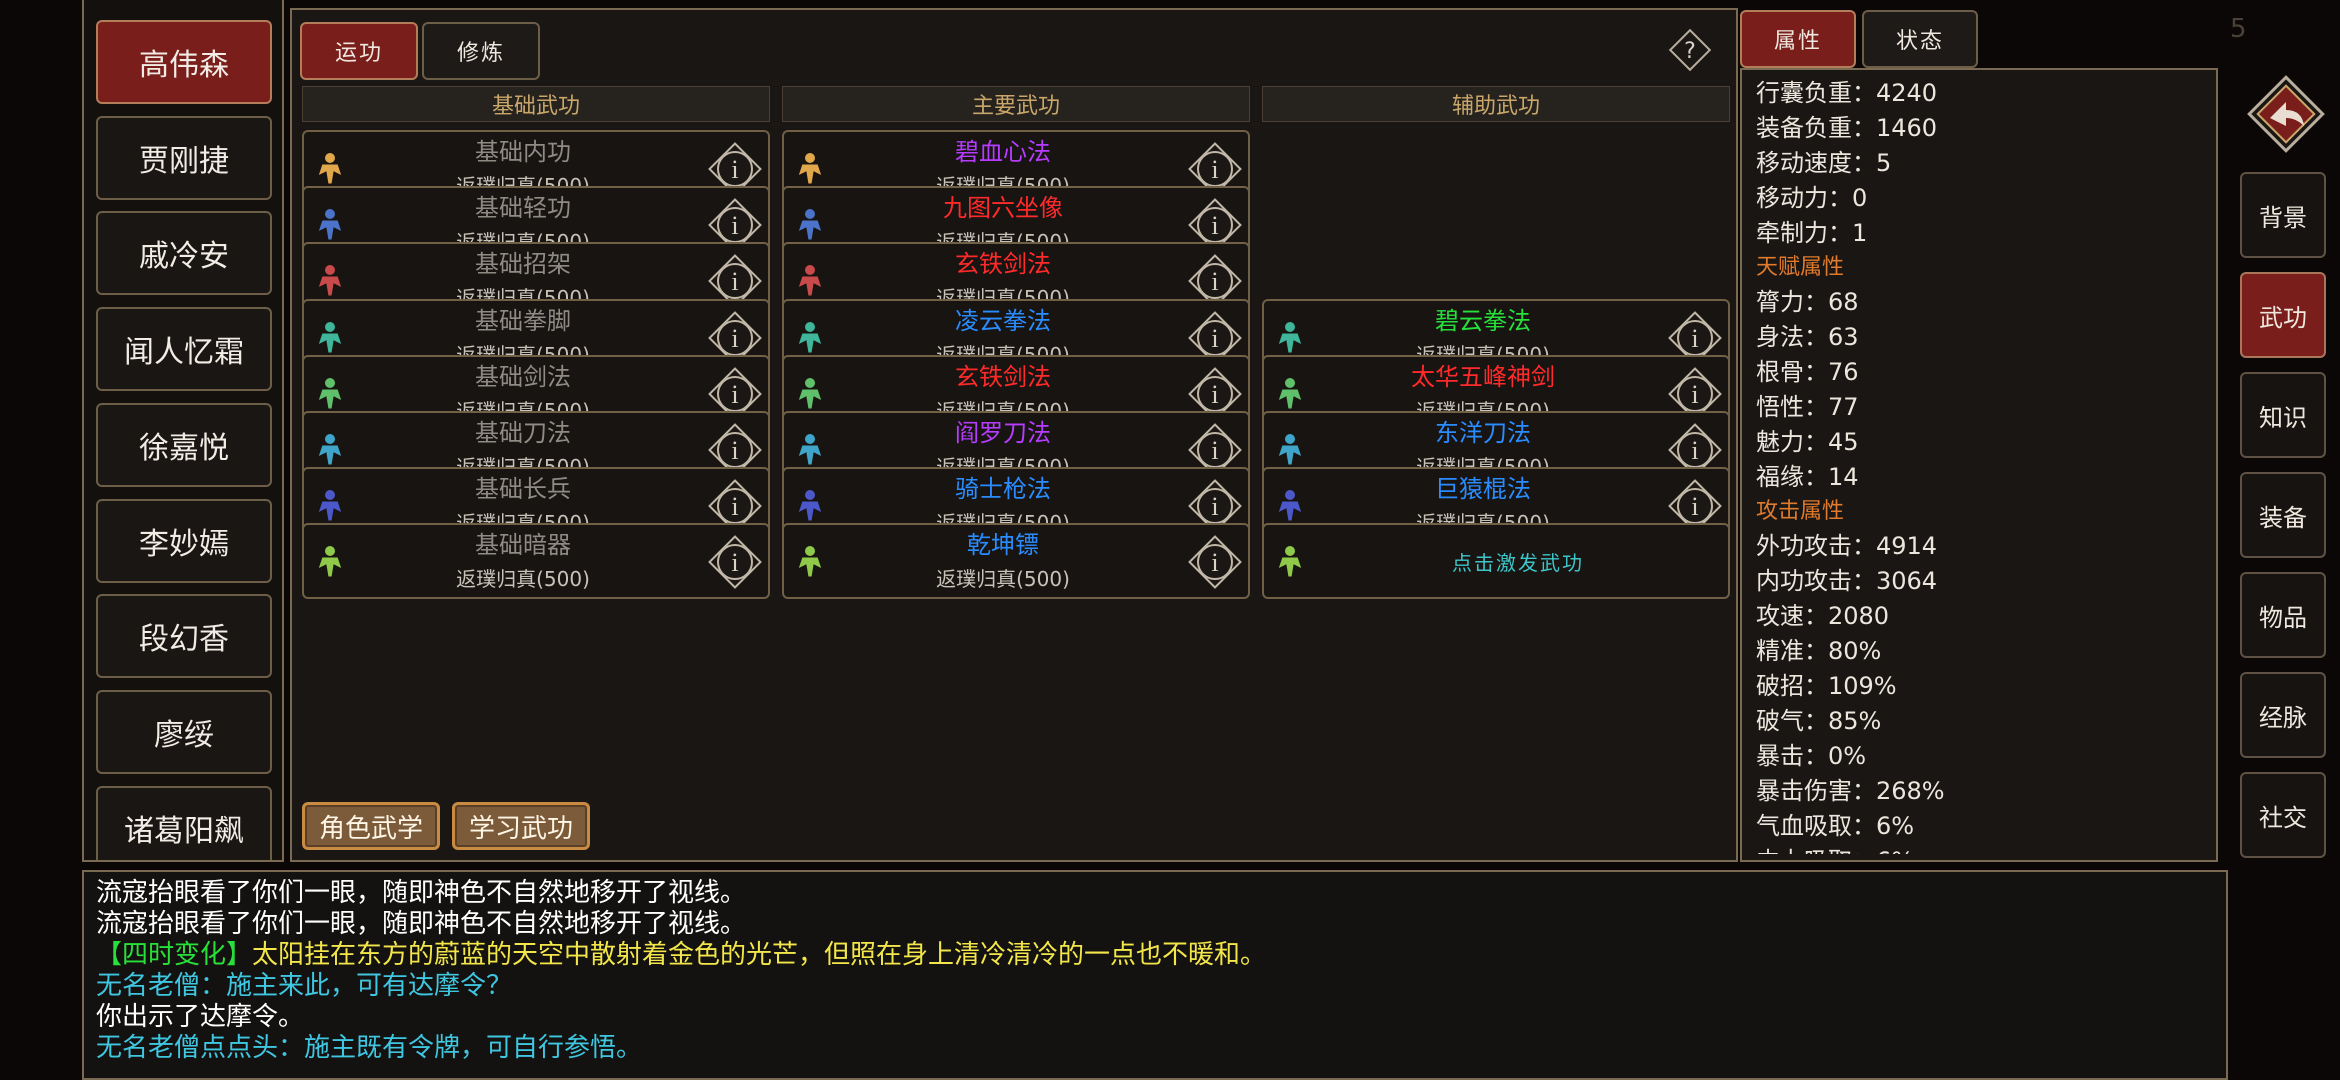 Image resolution: width=2340 pixels, height=1080 pixels. Describe the element at coordinates (2283, 215) in the screenshot. I see `nav-button: 背景` at that location.